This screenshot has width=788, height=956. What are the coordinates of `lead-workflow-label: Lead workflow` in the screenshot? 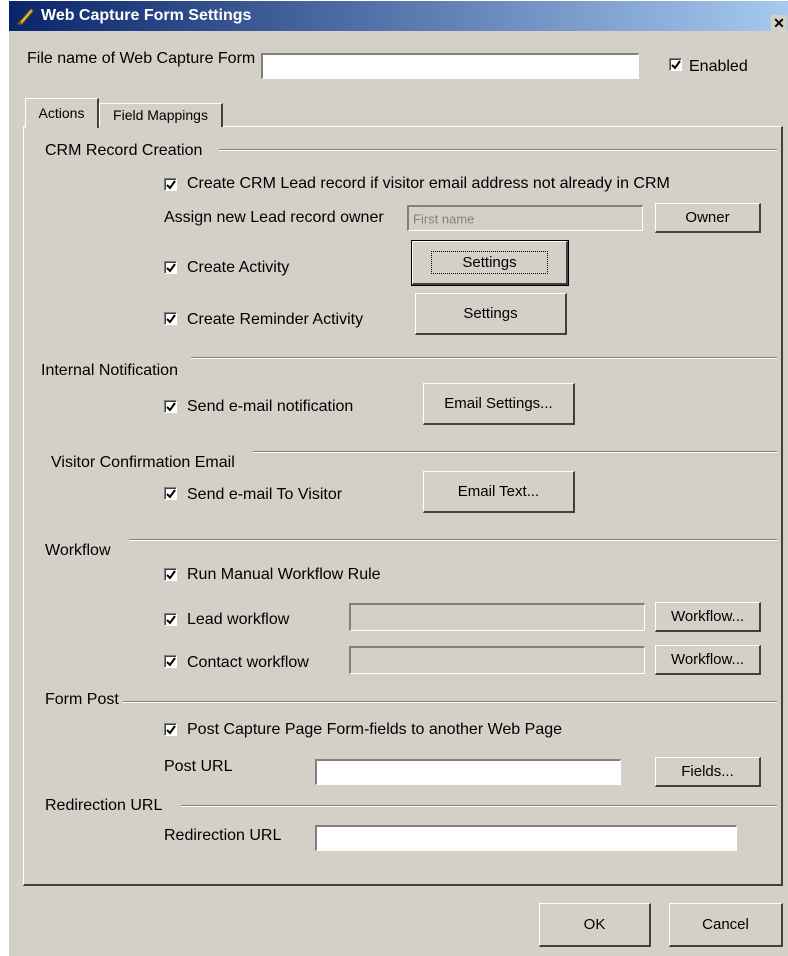 It's located at (238, 619).